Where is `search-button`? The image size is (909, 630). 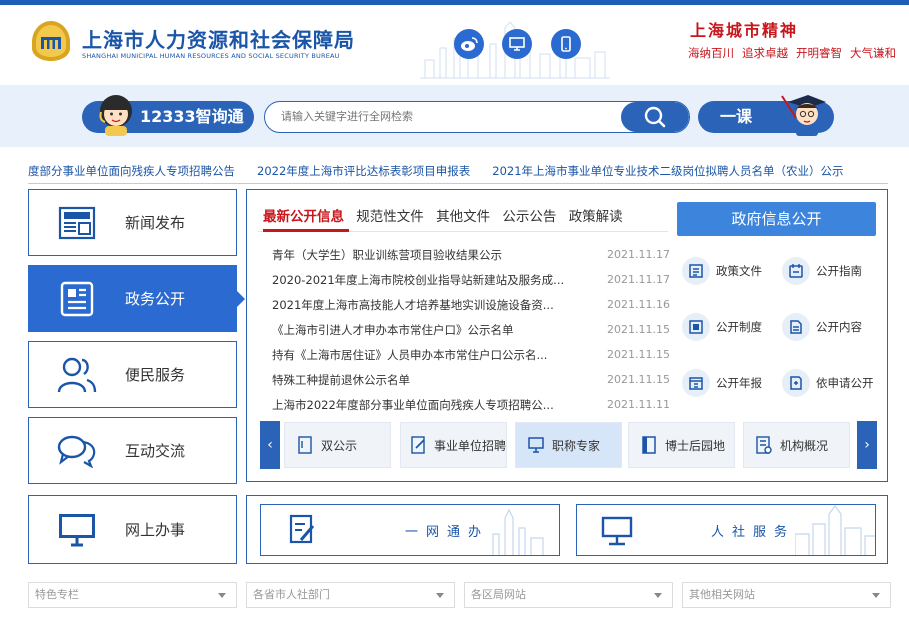 search-button is located at coordinates (655, 117).